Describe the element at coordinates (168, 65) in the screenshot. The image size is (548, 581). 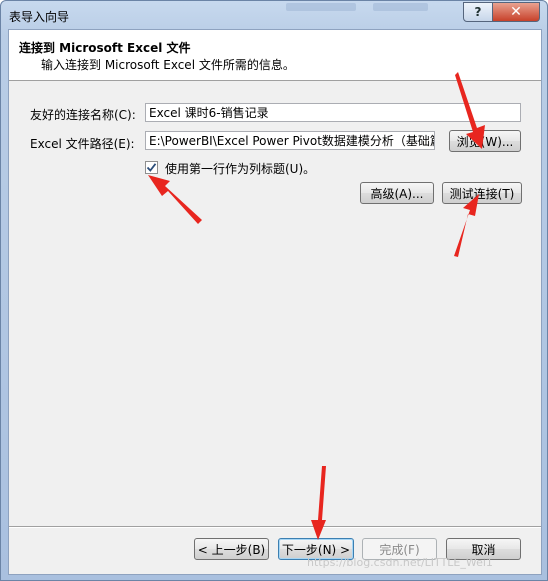
I see `page-subtitle: 输入连接到 Microsoft Excel 文件所需的信息。` at that location.